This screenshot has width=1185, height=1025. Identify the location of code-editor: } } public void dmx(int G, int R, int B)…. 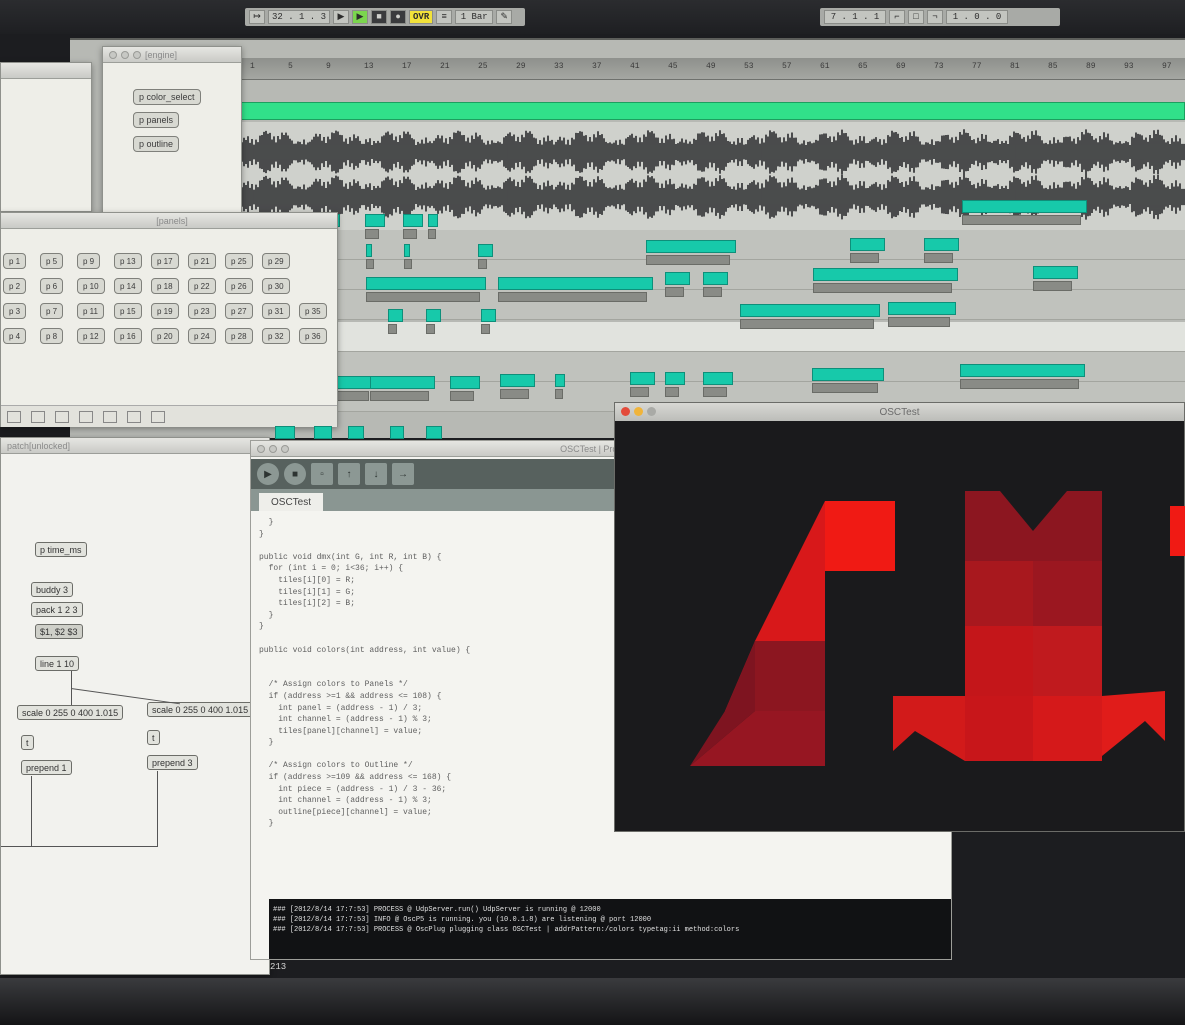
(435, 707).